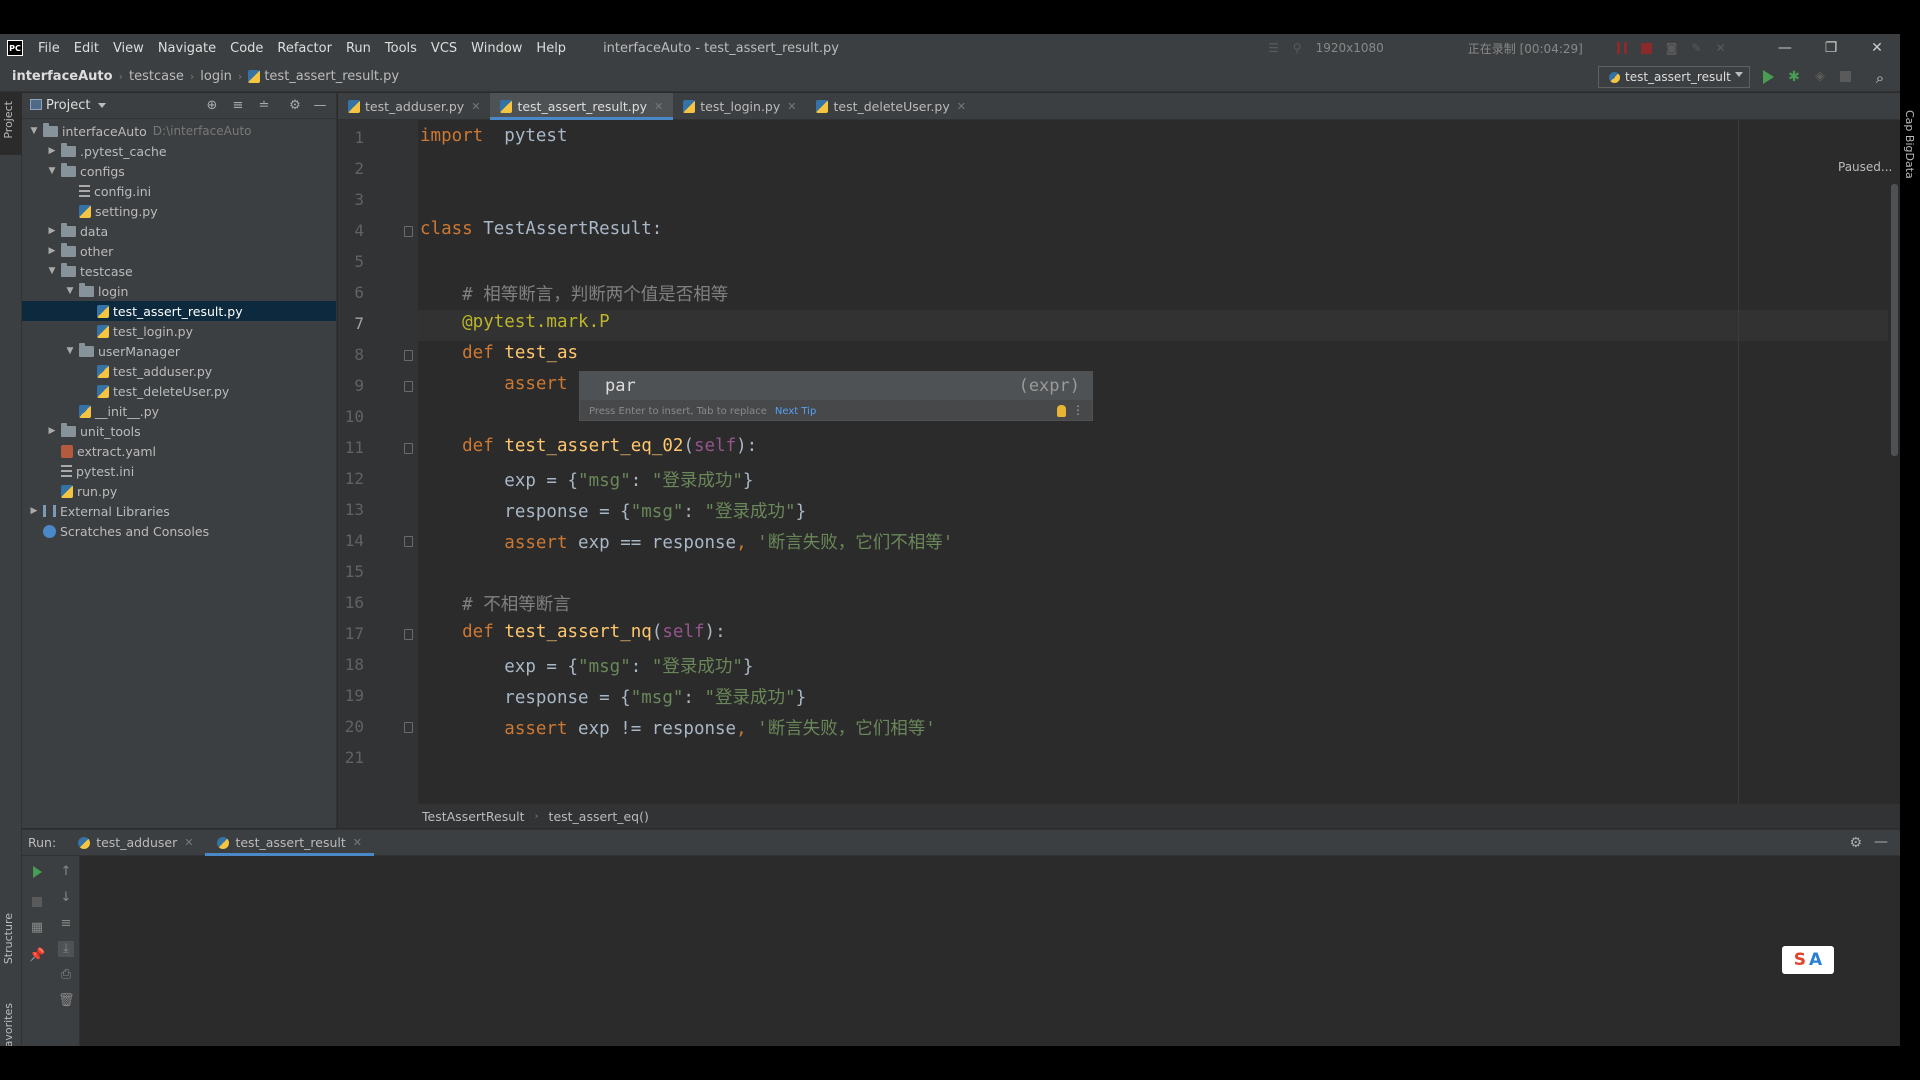 This screenshot has width=1920, height=1080. What do you see at coordinates (444, 48) in the screenshot?
I see `menu-vcs: VCS` at bounding box center [444, 48].